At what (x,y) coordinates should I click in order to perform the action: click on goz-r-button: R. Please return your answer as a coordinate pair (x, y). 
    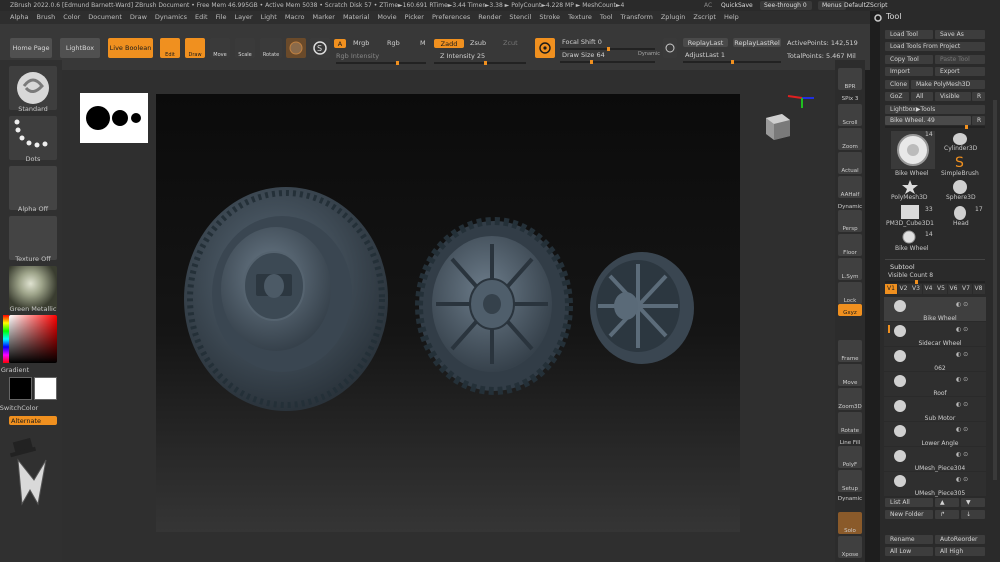
    Looking at the image, I should click on (978, 96).